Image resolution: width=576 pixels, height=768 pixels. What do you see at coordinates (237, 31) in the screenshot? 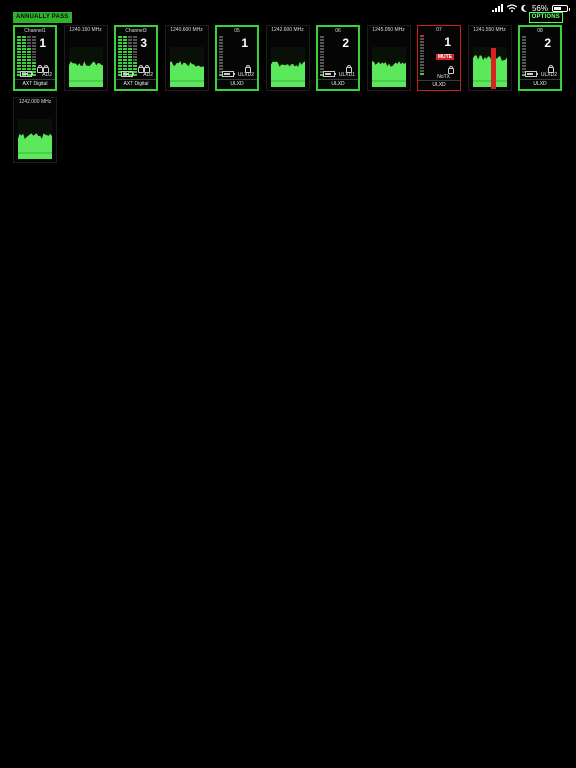
I see `card-header: 05` at bounding box center [237, 31].